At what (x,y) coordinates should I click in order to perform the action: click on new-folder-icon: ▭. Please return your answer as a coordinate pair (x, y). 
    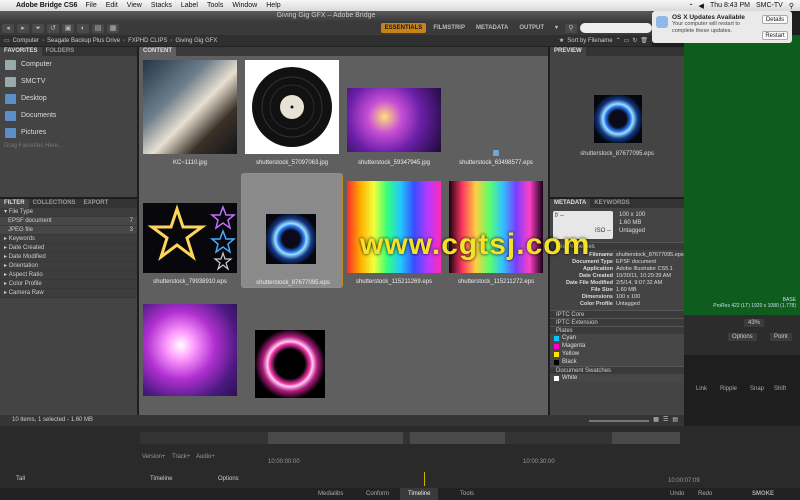
    Looking at the image, I should click on (627, 40).